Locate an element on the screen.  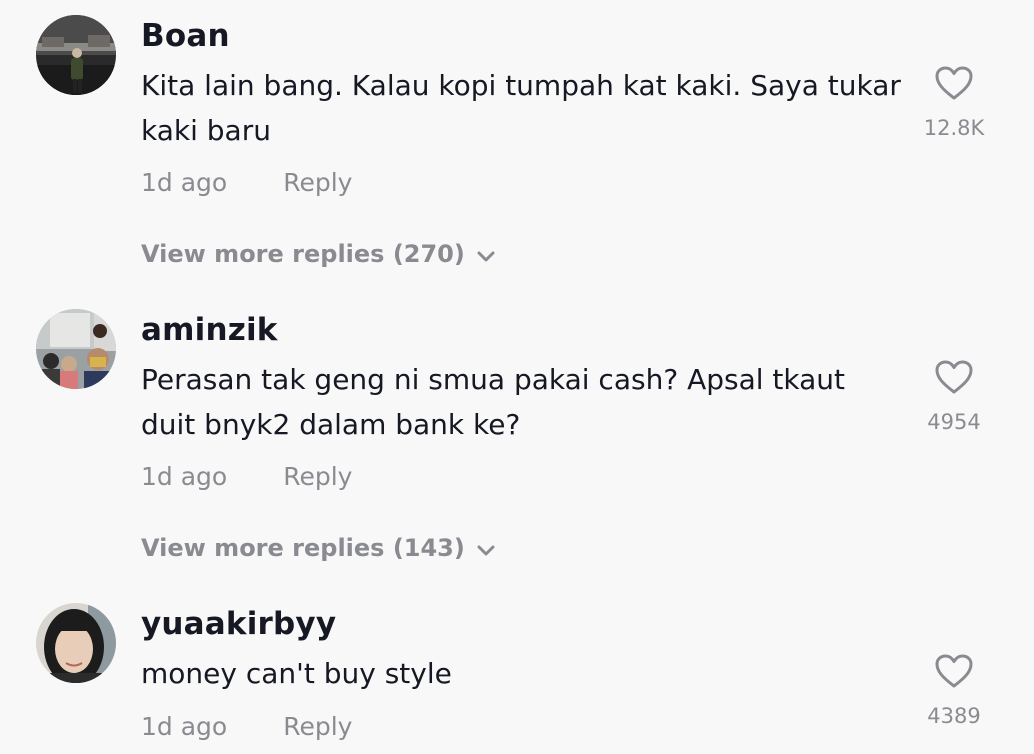
view-more-replies-label: View more replies (270) is located at coordinates (303, 254).